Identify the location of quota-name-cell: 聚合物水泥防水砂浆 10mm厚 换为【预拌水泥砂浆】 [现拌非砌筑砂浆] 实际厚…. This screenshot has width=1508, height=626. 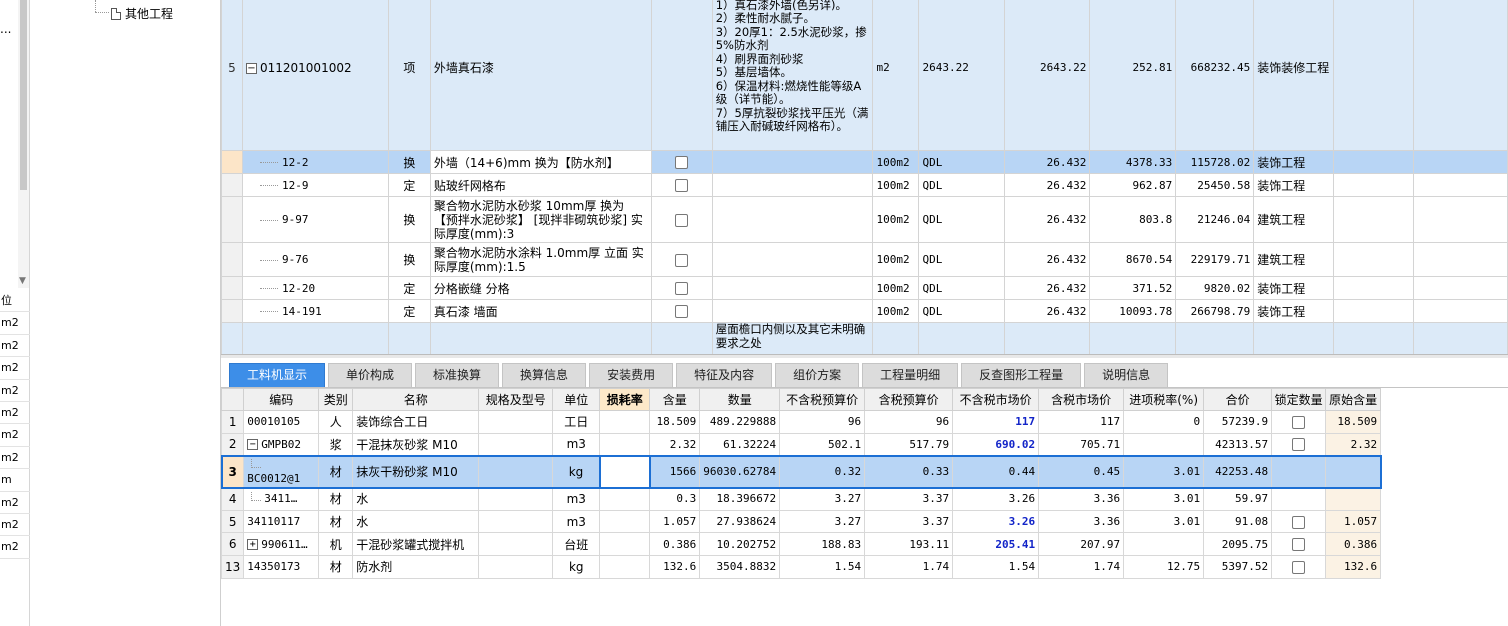
(540, 219).